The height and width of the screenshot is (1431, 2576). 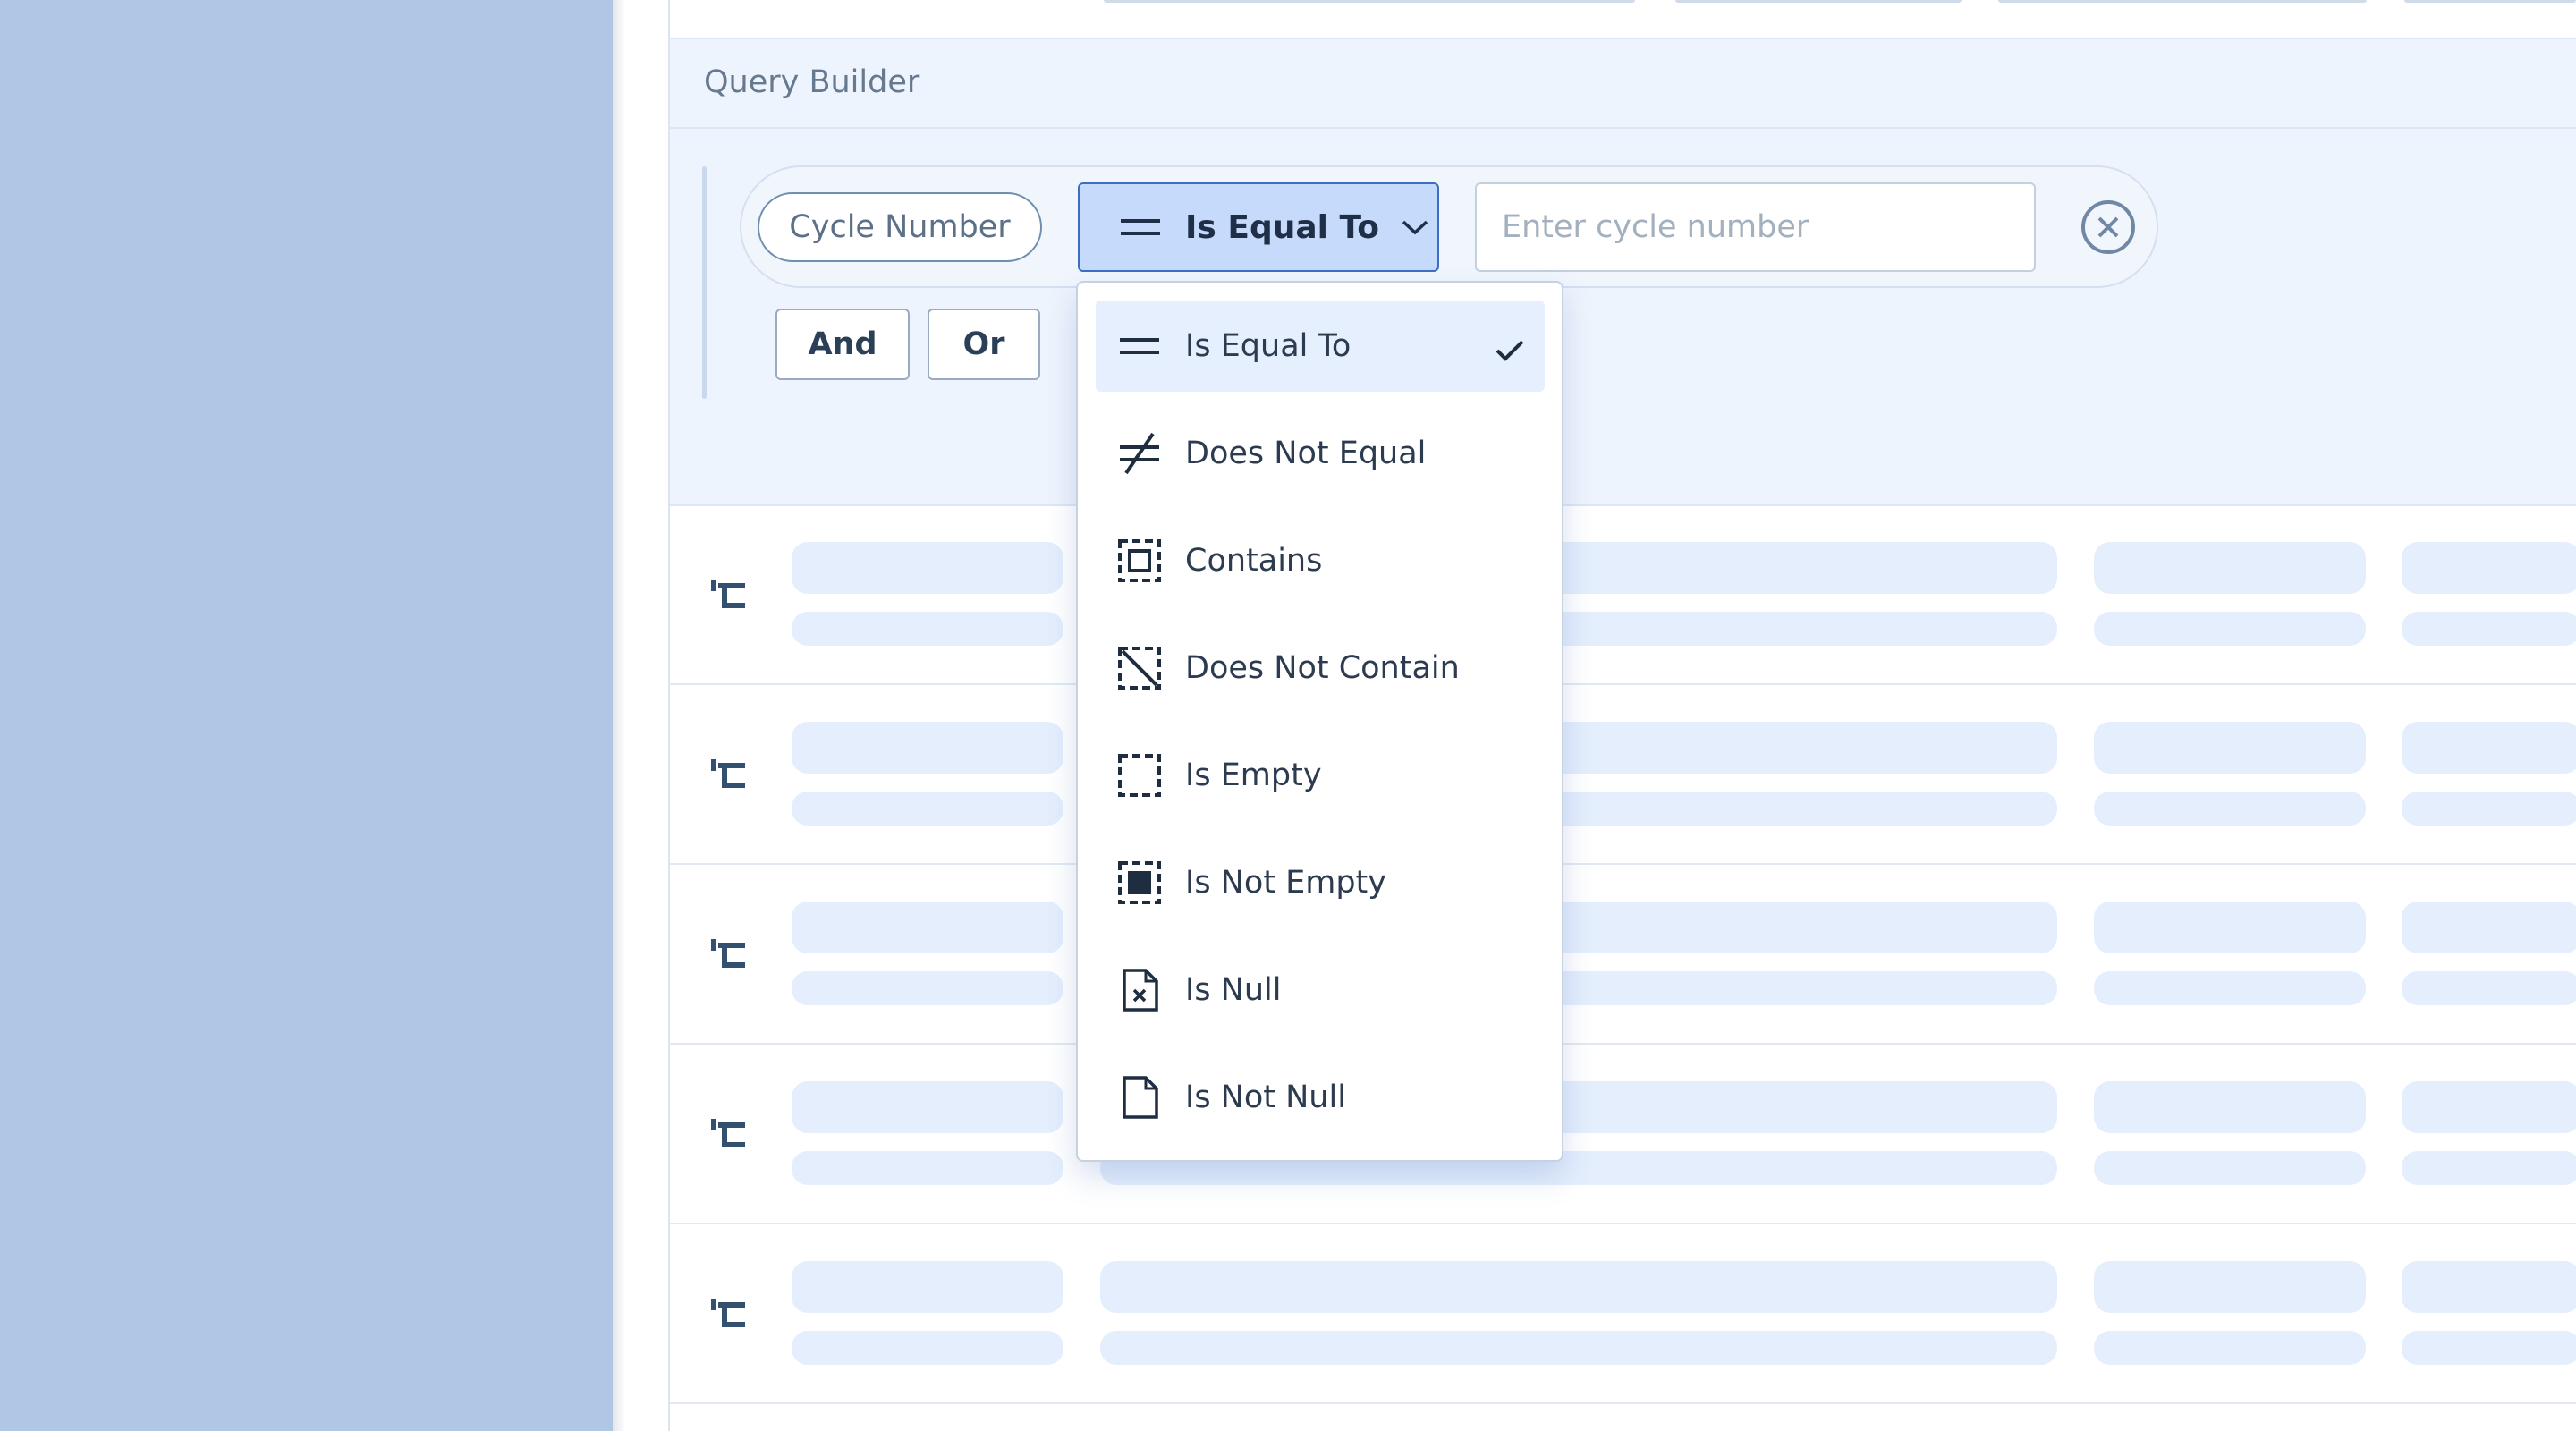 I want to click on operator-option-contains: Contains, so click(x=1320, y=561).